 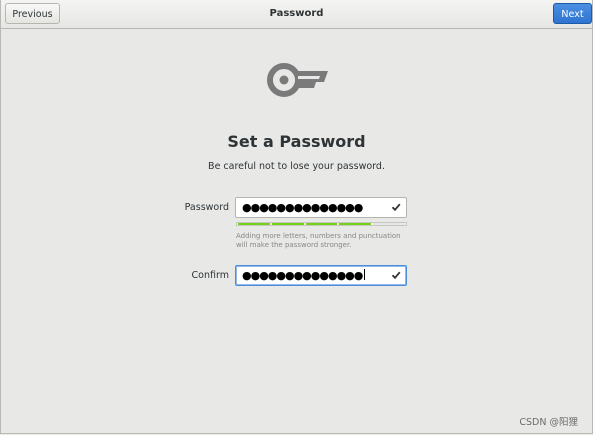 What do you see at coordinates (302, 207) in the screenshot?
I see `password-masked-value: ●●●●●●●●●●●●●●` at bounding box center [302, 207].